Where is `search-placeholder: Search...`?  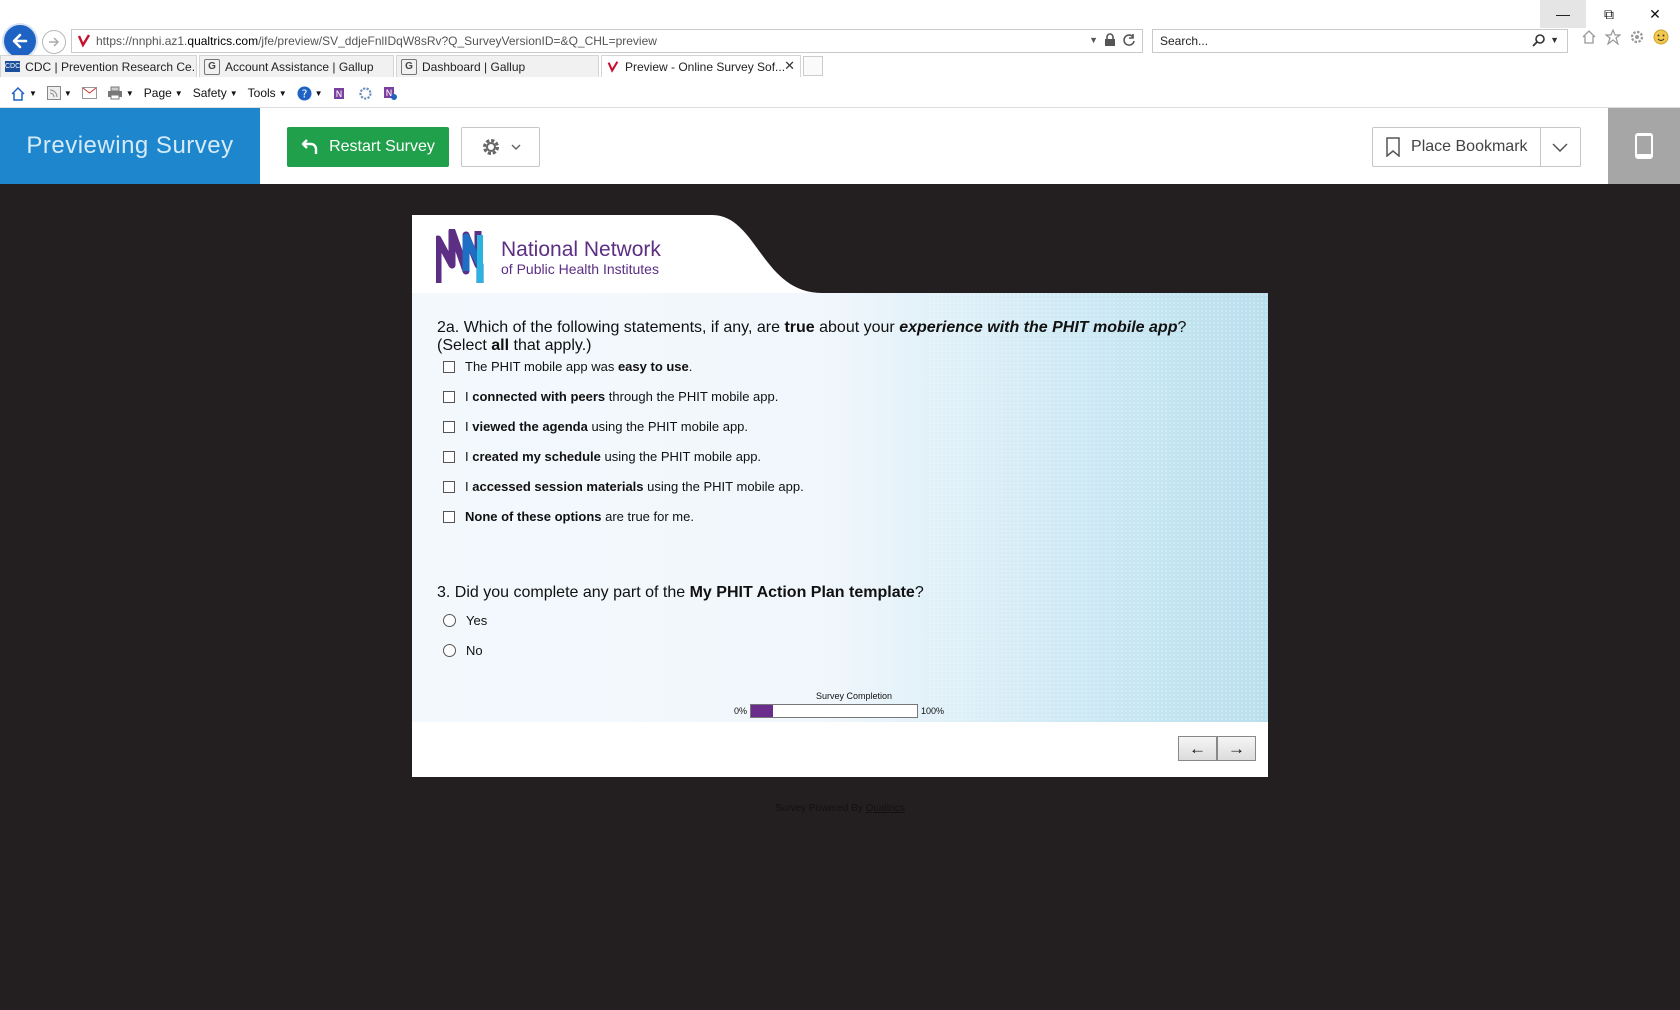 search-placeholder: Search... is located at coordinates (1184, 41).